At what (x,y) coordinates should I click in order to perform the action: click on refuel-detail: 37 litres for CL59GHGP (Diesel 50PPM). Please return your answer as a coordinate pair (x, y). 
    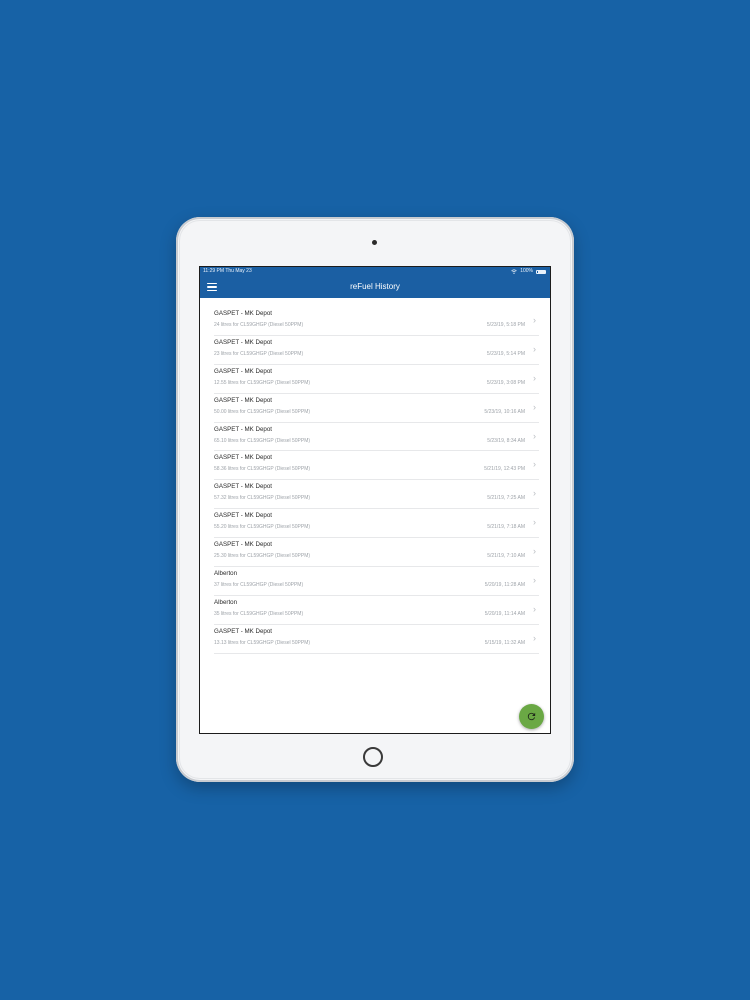
    Looking at the image, I should click on (259, 585).